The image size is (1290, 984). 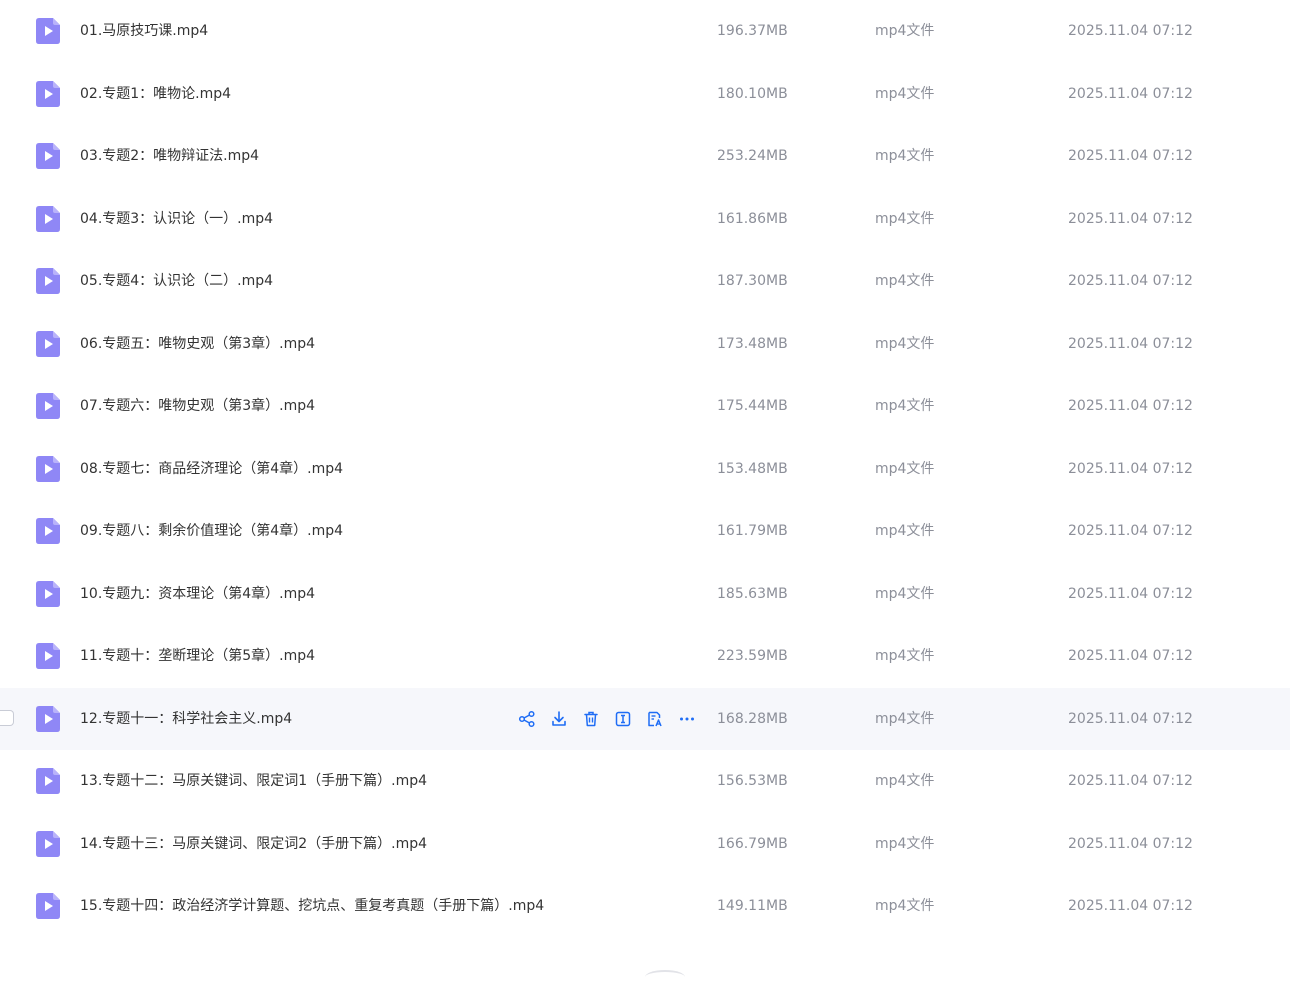 What do you see at coordinates (687, 719) in the screenshot?
I see `more-icon` at bounding box center [687, 719].